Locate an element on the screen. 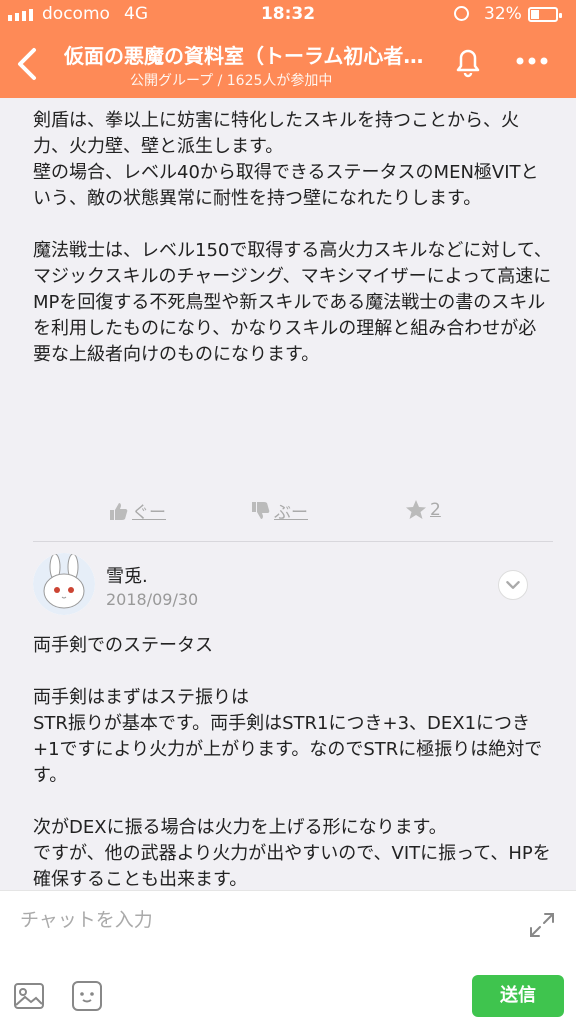  divider is located at coordinates (293, 541).